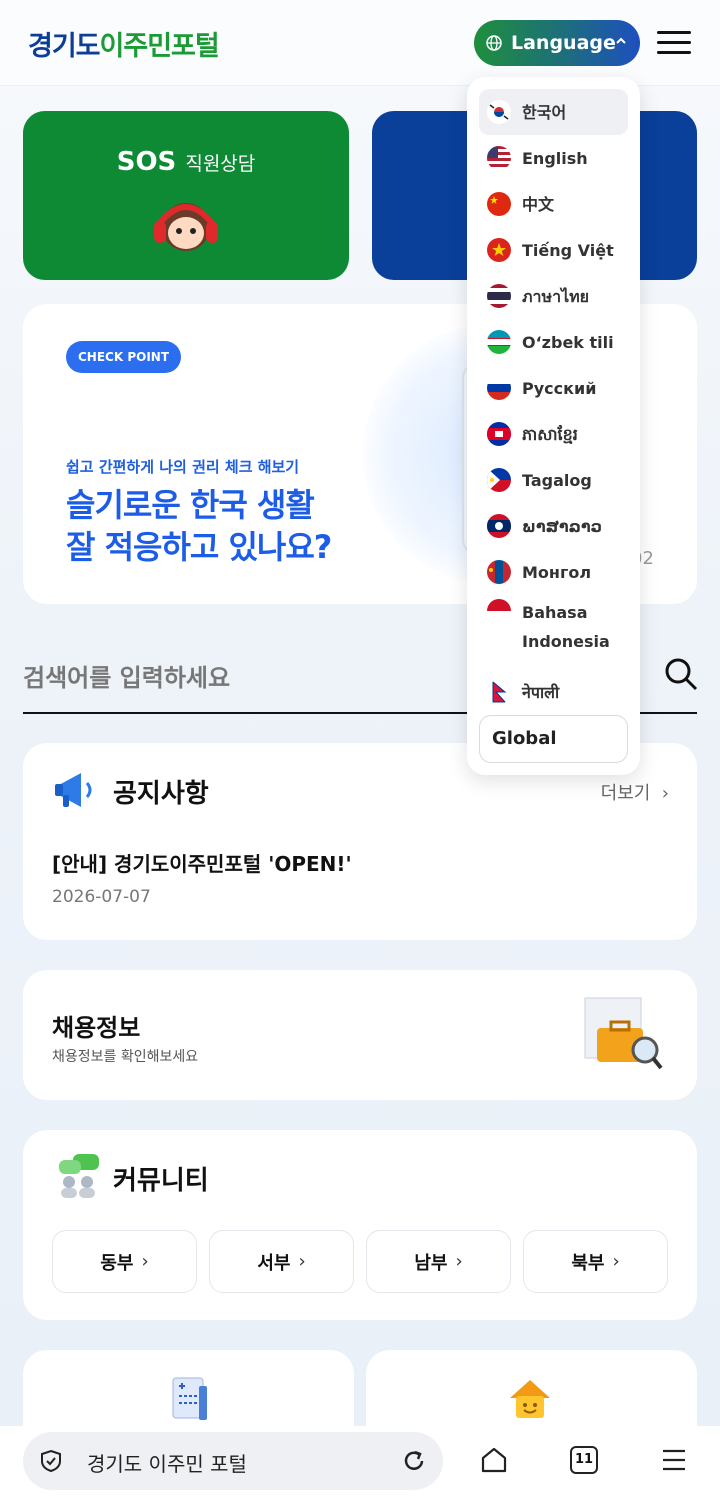 This screenshot has width=720, height=1496. What do you see at coordinates (73, 790) in the screenshot?
I see `megaphone-icon` at bounding box center [73, 790].